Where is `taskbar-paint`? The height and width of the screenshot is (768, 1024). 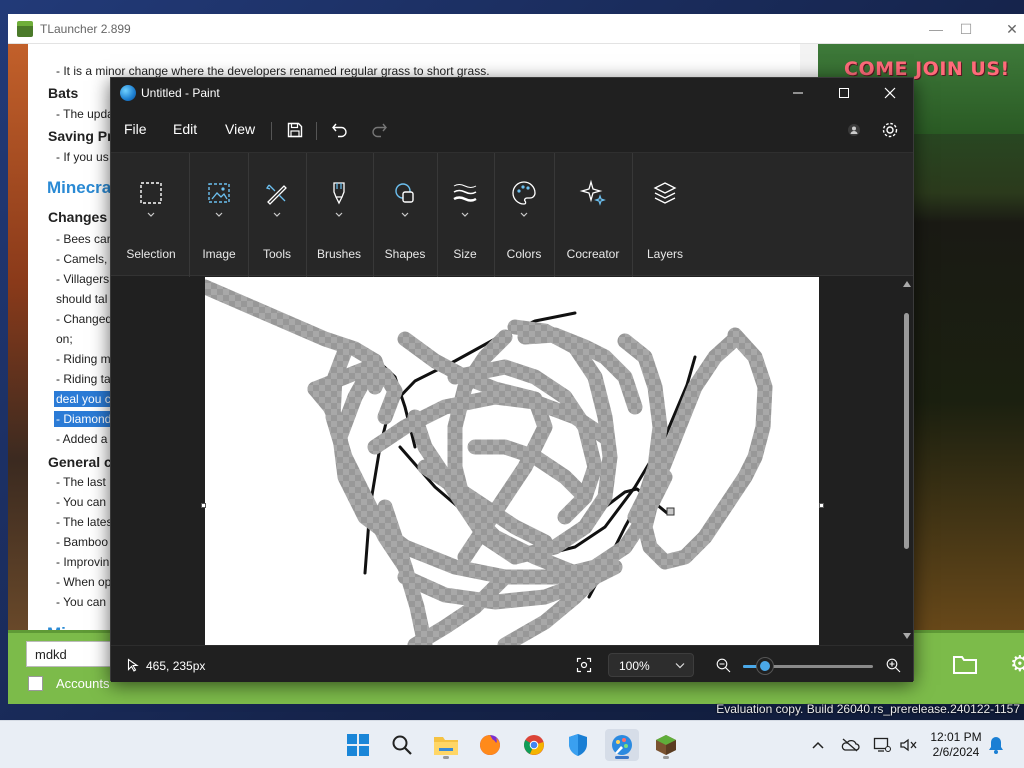 taskbar-paint is located at coordinates (622, 745).